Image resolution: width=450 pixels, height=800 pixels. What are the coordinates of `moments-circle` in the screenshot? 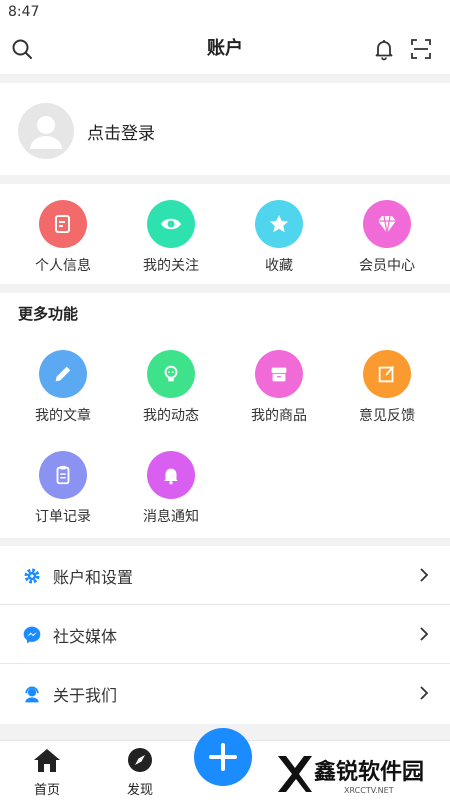 It's located at (171, 374).